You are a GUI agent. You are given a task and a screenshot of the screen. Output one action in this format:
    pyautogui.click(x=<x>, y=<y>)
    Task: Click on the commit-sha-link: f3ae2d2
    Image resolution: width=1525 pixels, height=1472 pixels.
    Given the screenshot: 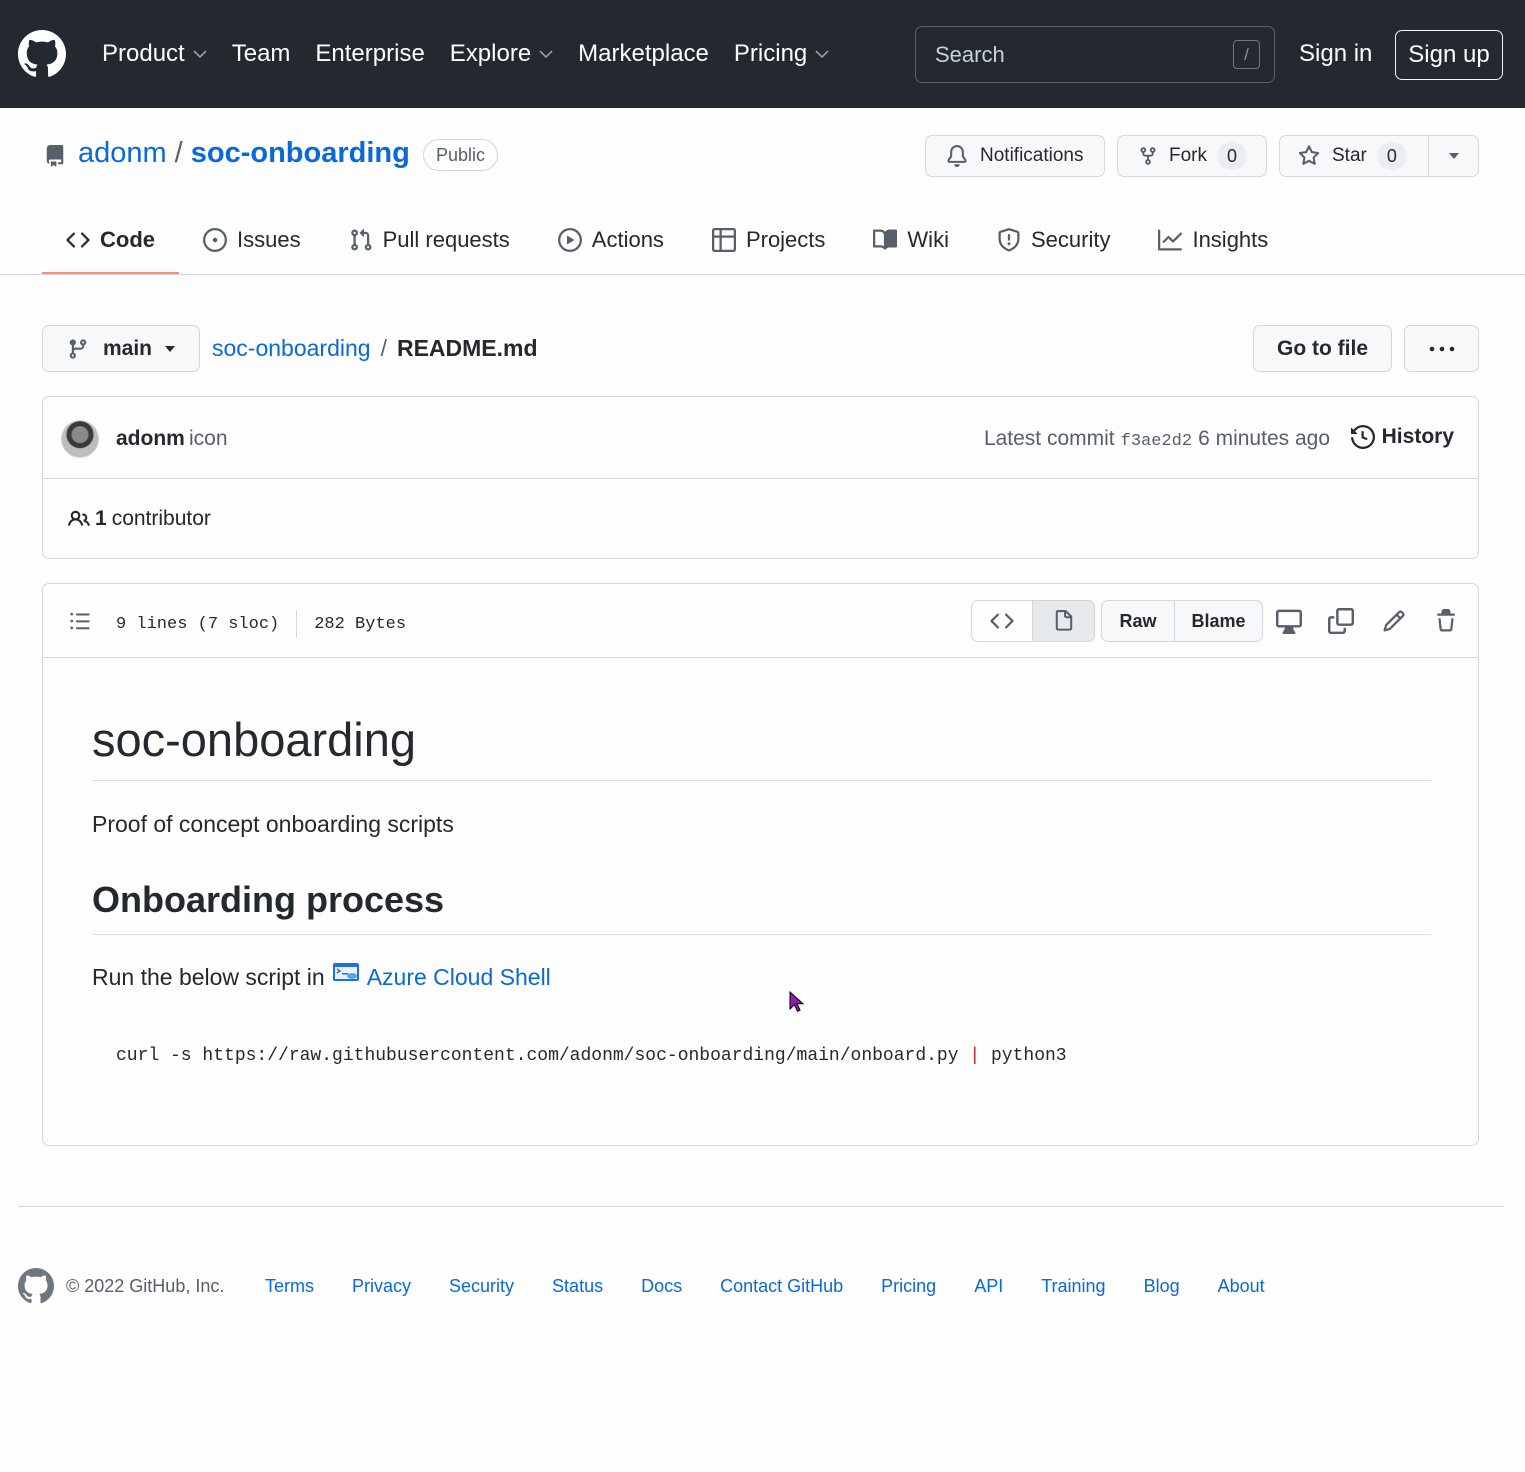 What is the action you would take?
    pyautogui.click(x=1156, y=441)
    